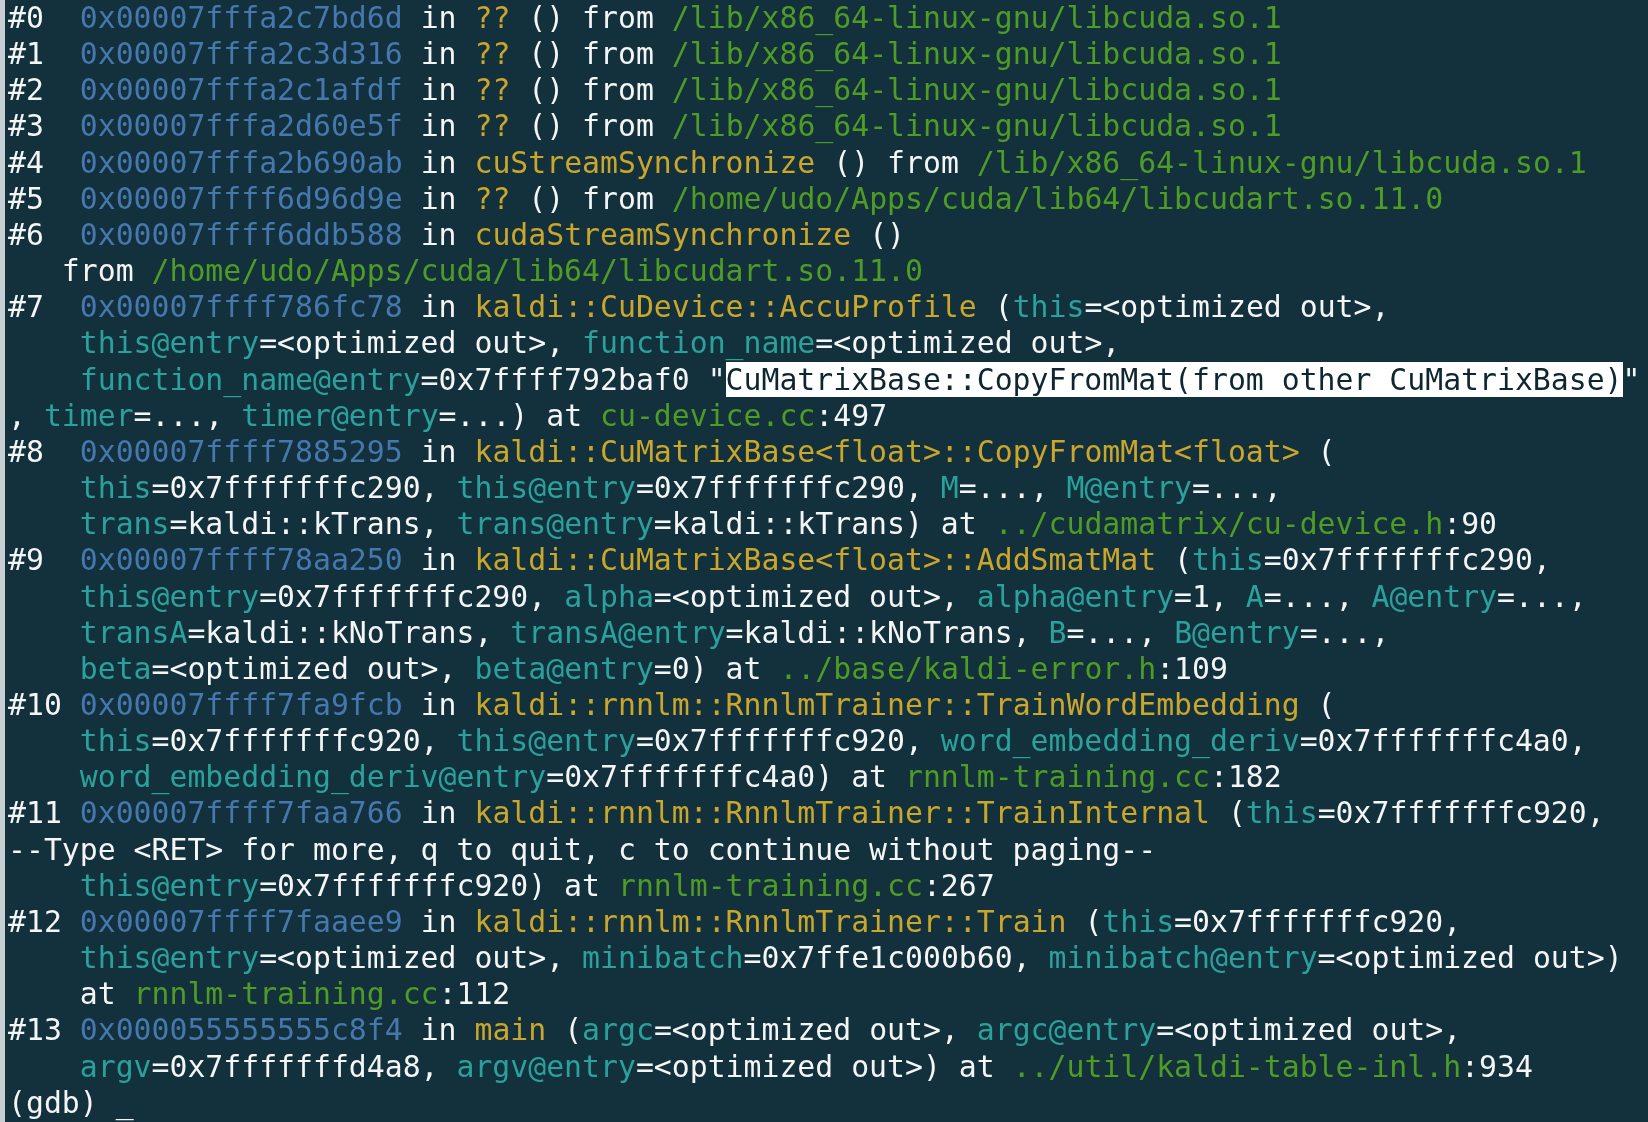 Image resolution: width=1648 pixels, height=1122 pixels. Describe the element at coordinates (797, 162) in the screenshot. I see `terminal-line: #4 0x00007fffa2b690ab in cuStreamSynchronize () from /lib/x86_64-linux-gnu/libcuda.so.1` at that location.